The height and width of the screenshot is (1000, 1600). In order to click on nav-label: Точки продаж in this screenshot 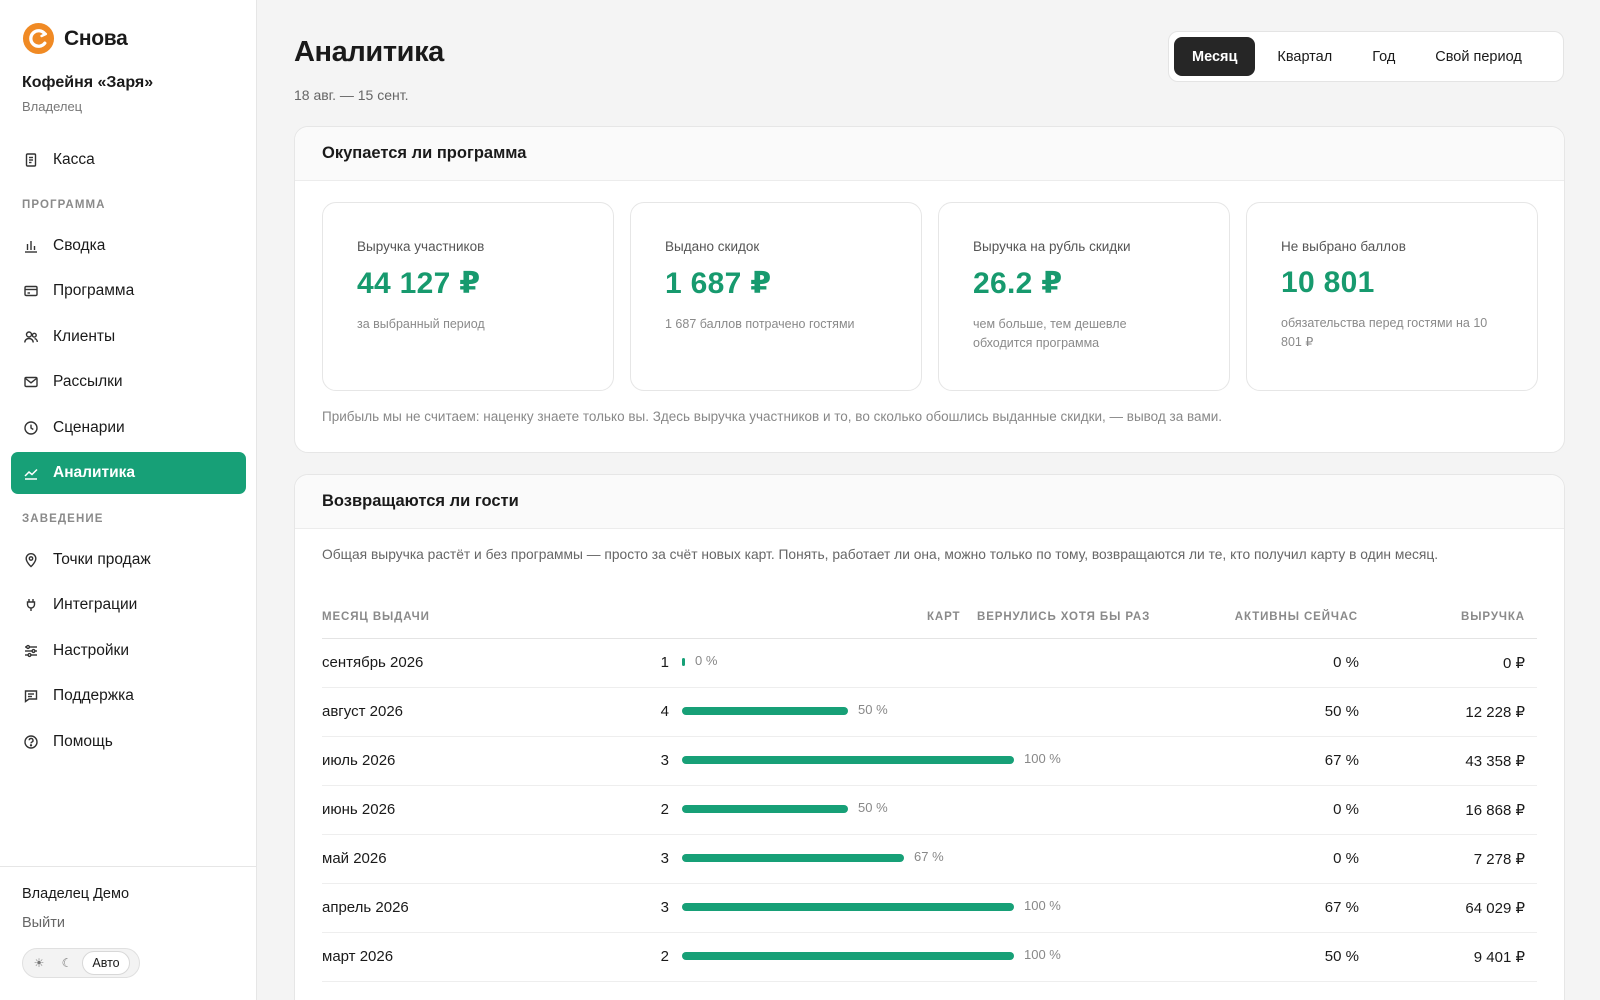, I will do `click(102, 559)`.